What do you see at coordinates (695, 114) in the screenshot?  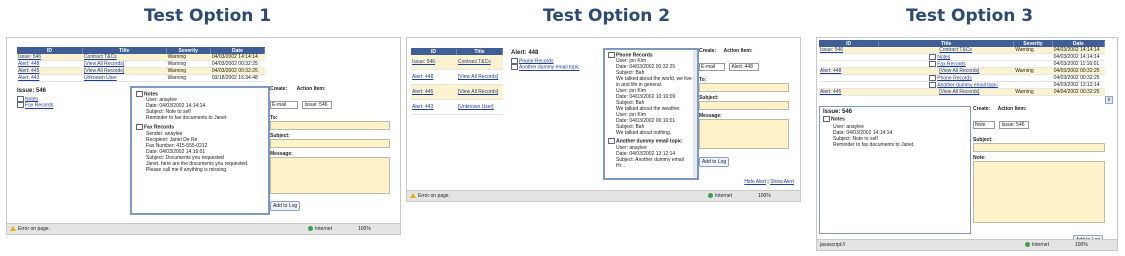 I see `scrollbar` at bounding box center [695, 114].